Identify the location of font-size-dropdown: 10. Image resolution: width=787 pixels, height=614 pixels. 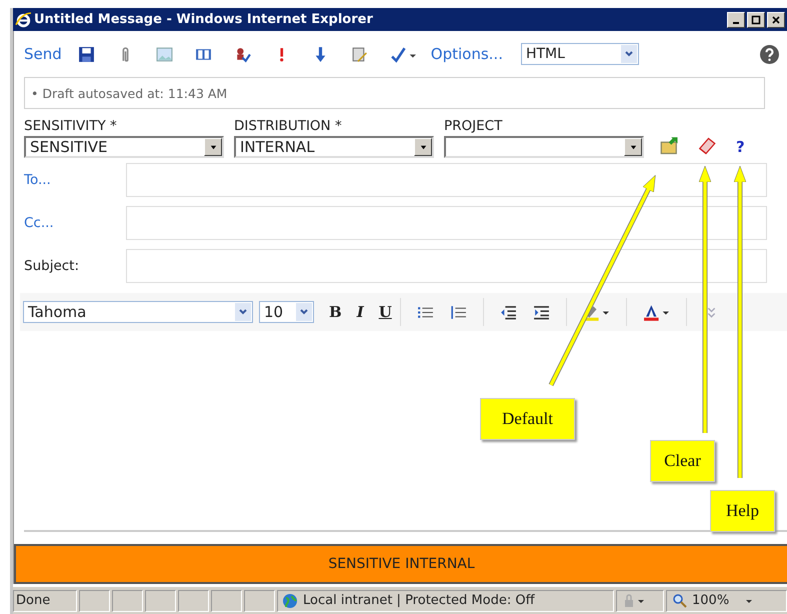
(286, 312).